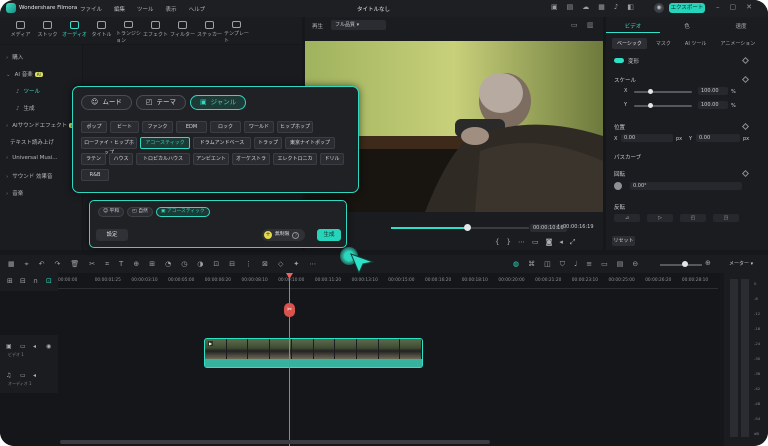 This screenshot has height=446, width=768. Describe the element at coordinates (121, 264) in the screenshot. I see `text-icon: T` at that location.